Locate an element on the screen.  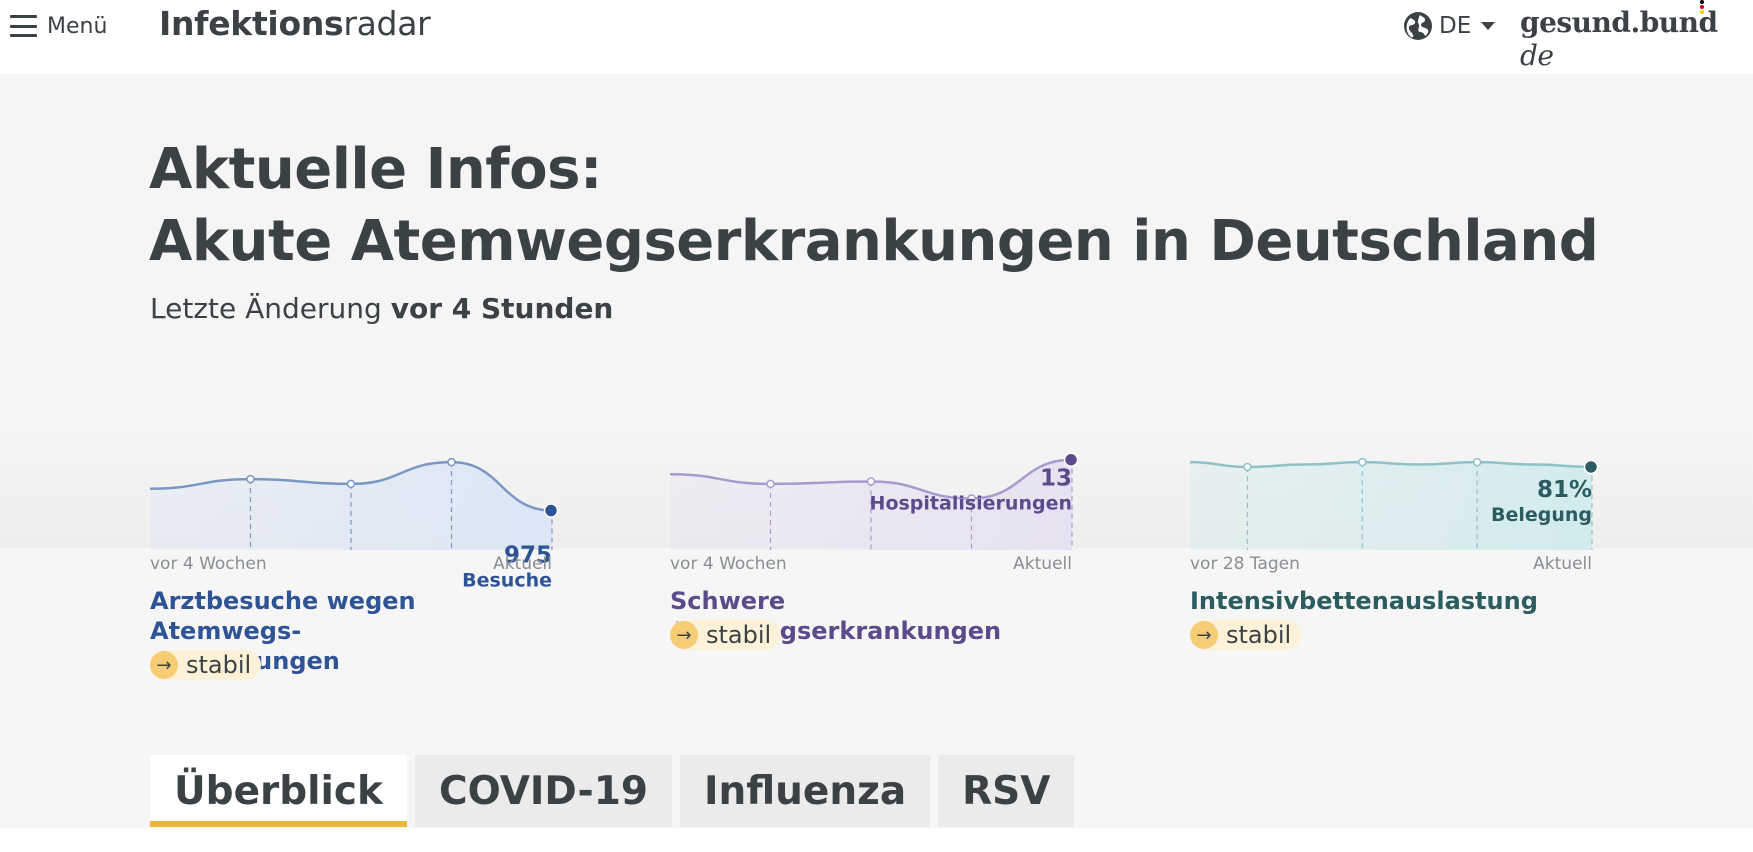
sparkline-chart: 81%Belegung is located at coordinates (1394, 503).